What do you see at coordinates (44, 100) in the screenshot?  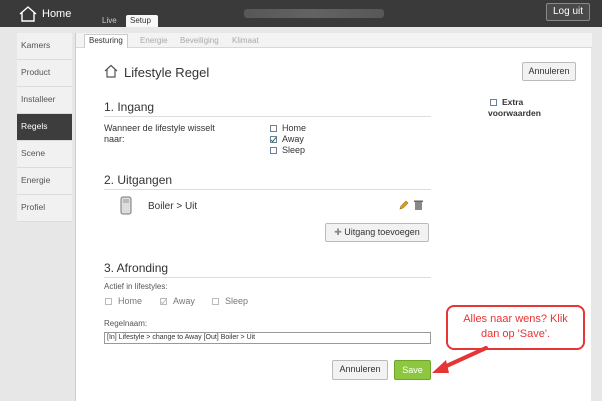 I see `sidebar-item-installeer: Installeer` at bounding box center [44, 100].